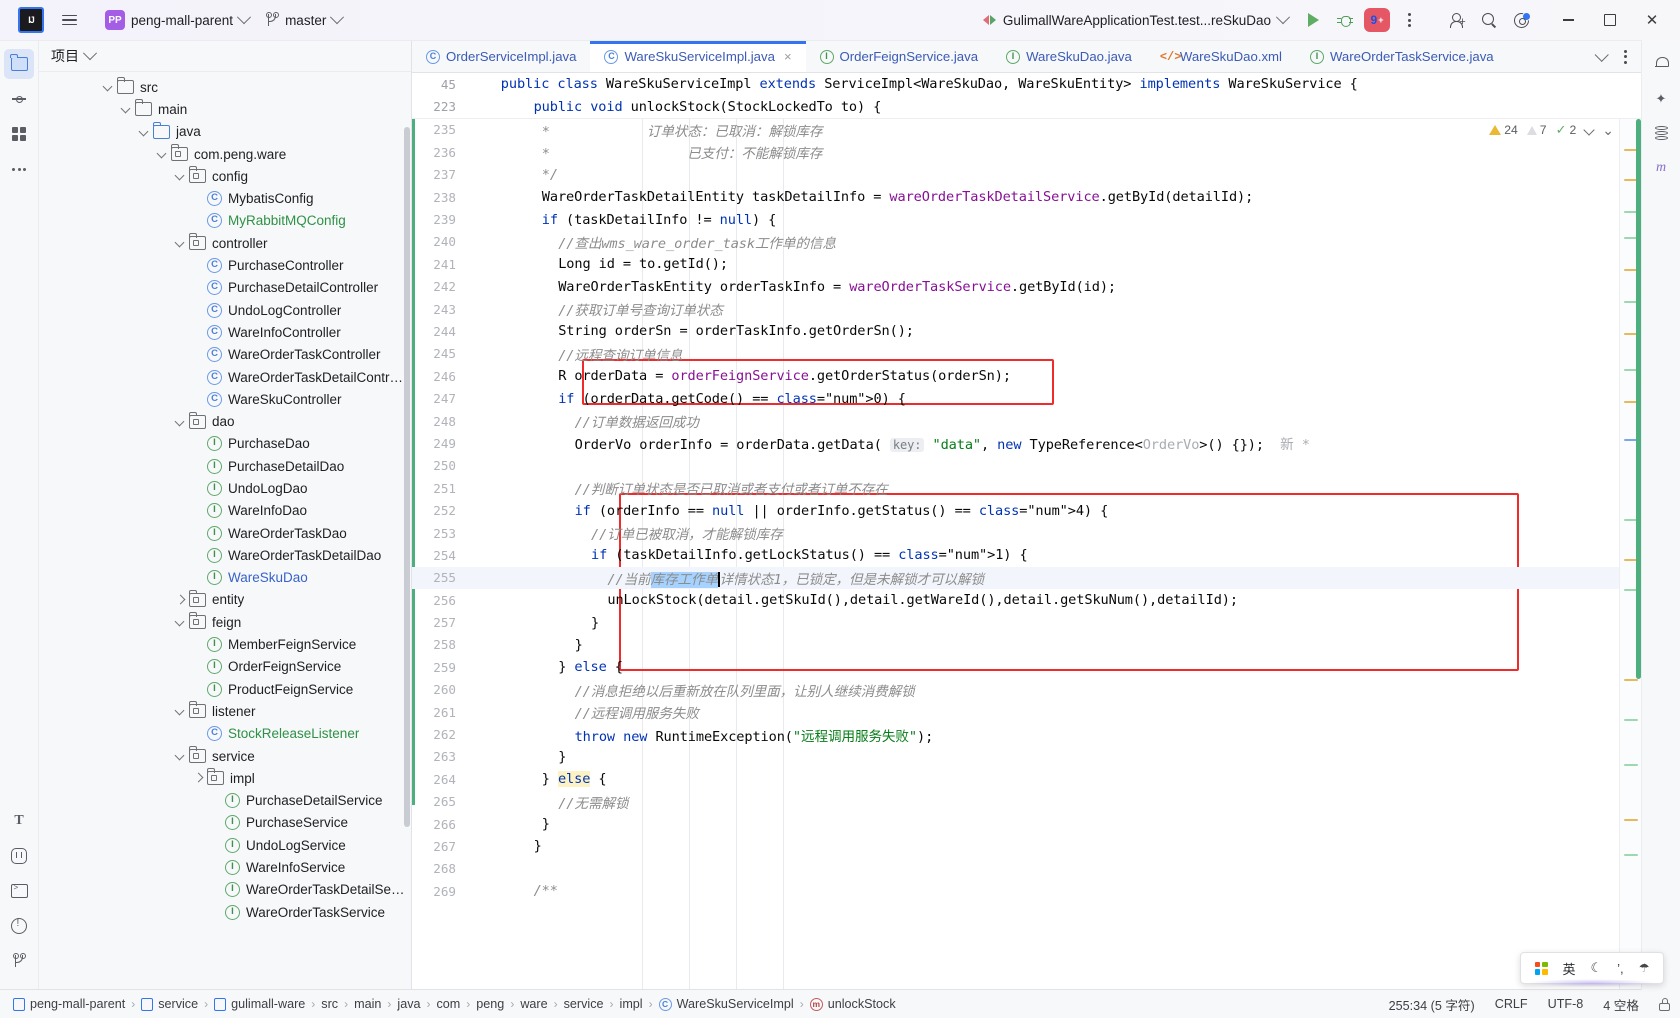 The width and height of the screenshot is (1680, 1018). Describe the element at coordinates (1536, 130) in the screenshot. I see `weak-warning-count: 7` at that location.